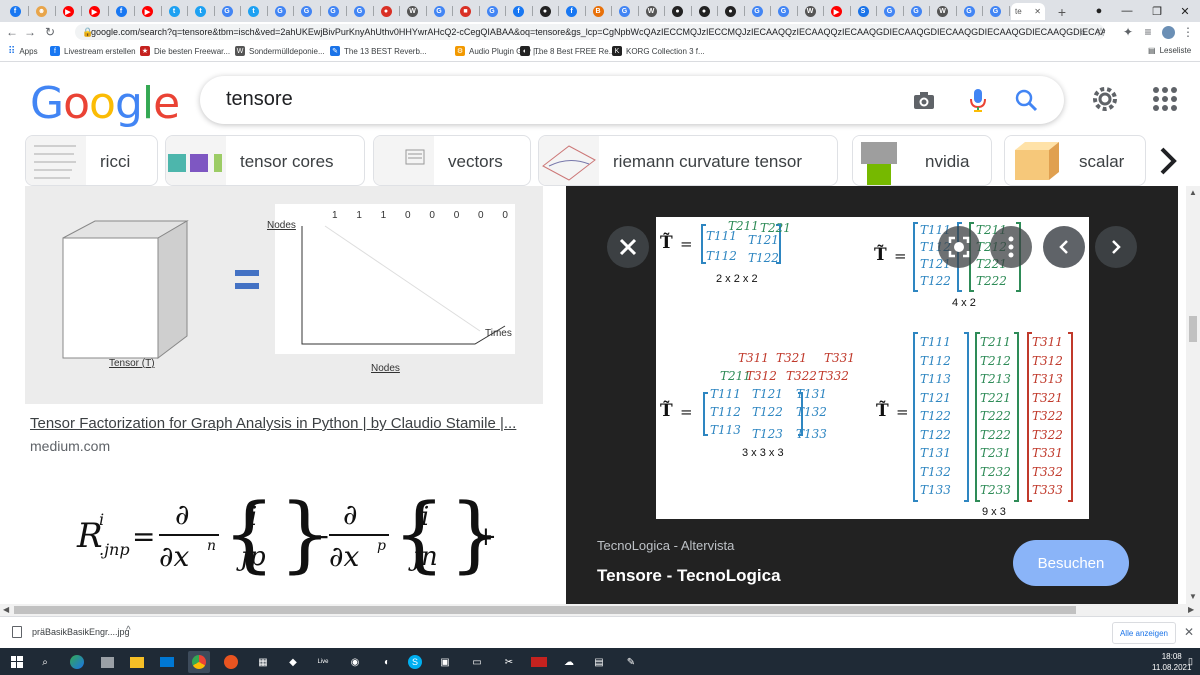 The width and height of the screenshot is (1200, 675). I want to click on close-download-bar-icon: ✕, so click(1189, 632).